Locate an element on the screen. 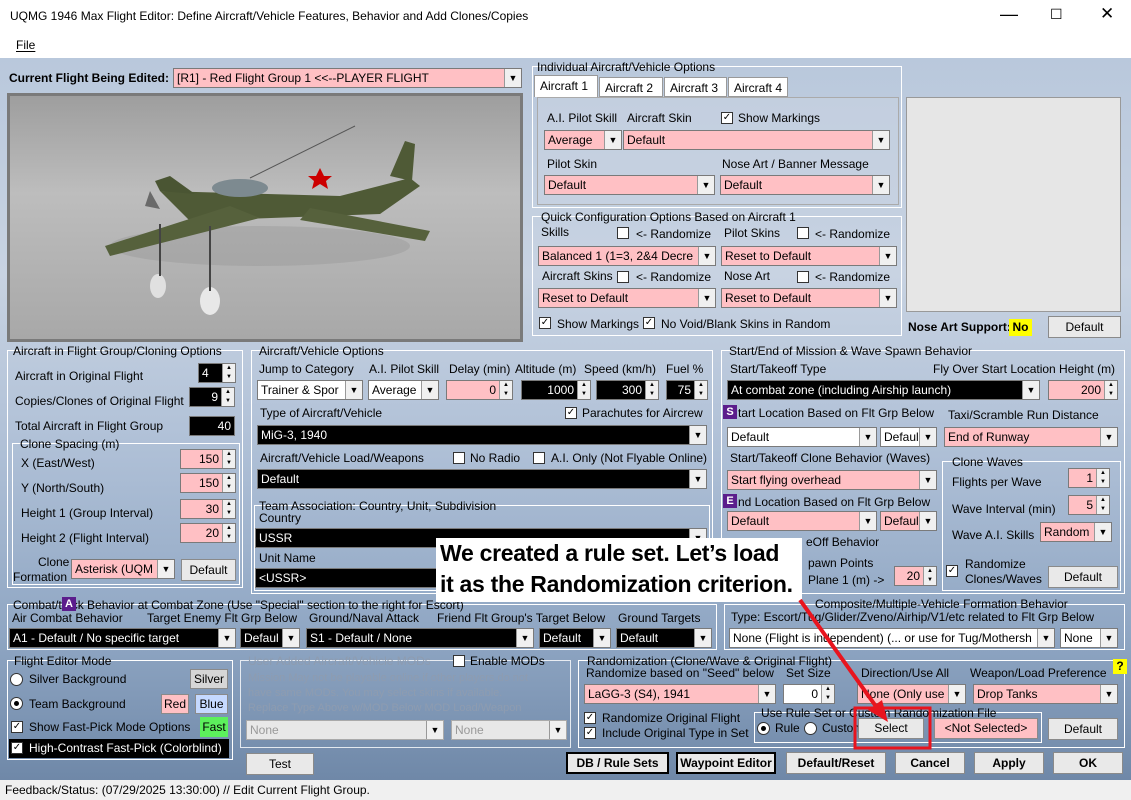  skills-randomize-label: <- Randomize is located at coordinates (674, 234).